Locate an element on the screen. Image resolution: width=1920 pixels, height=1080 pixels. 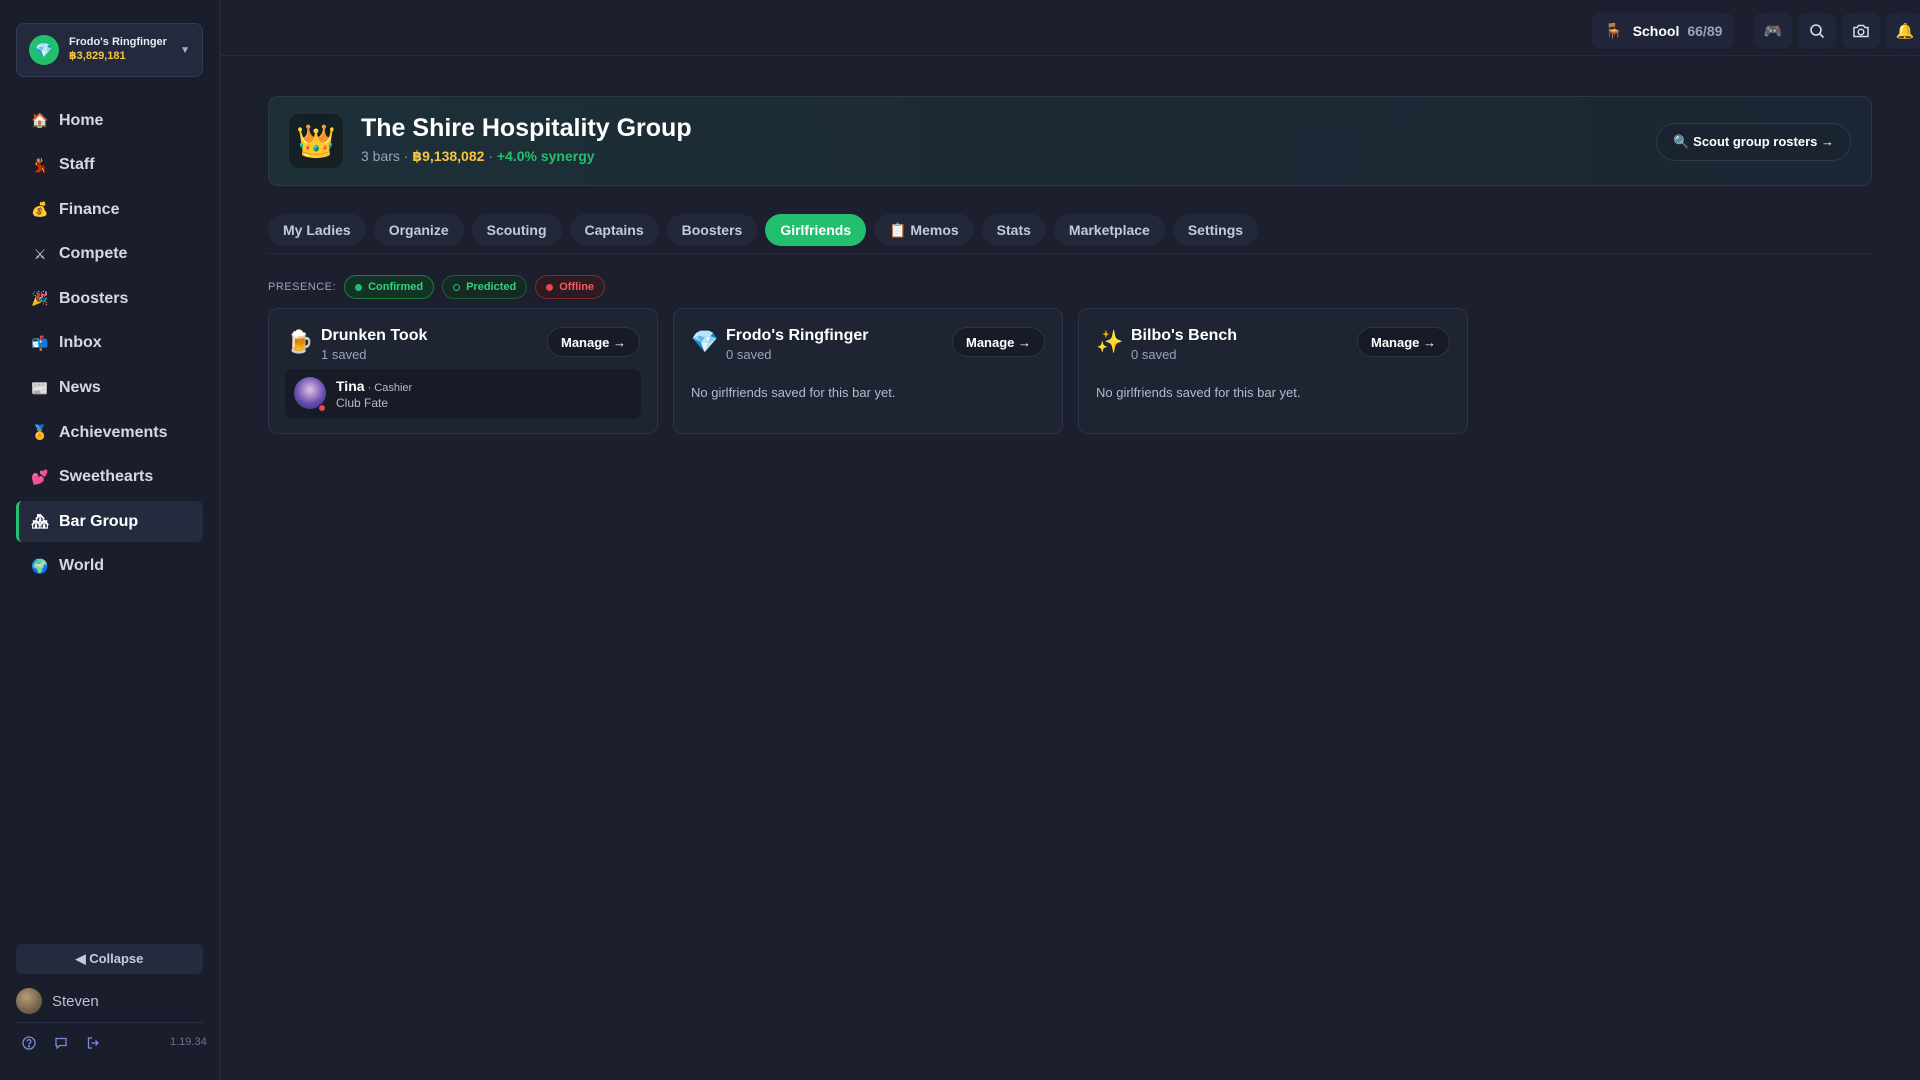
status-dot-icon is located at coordinates (550, 287).